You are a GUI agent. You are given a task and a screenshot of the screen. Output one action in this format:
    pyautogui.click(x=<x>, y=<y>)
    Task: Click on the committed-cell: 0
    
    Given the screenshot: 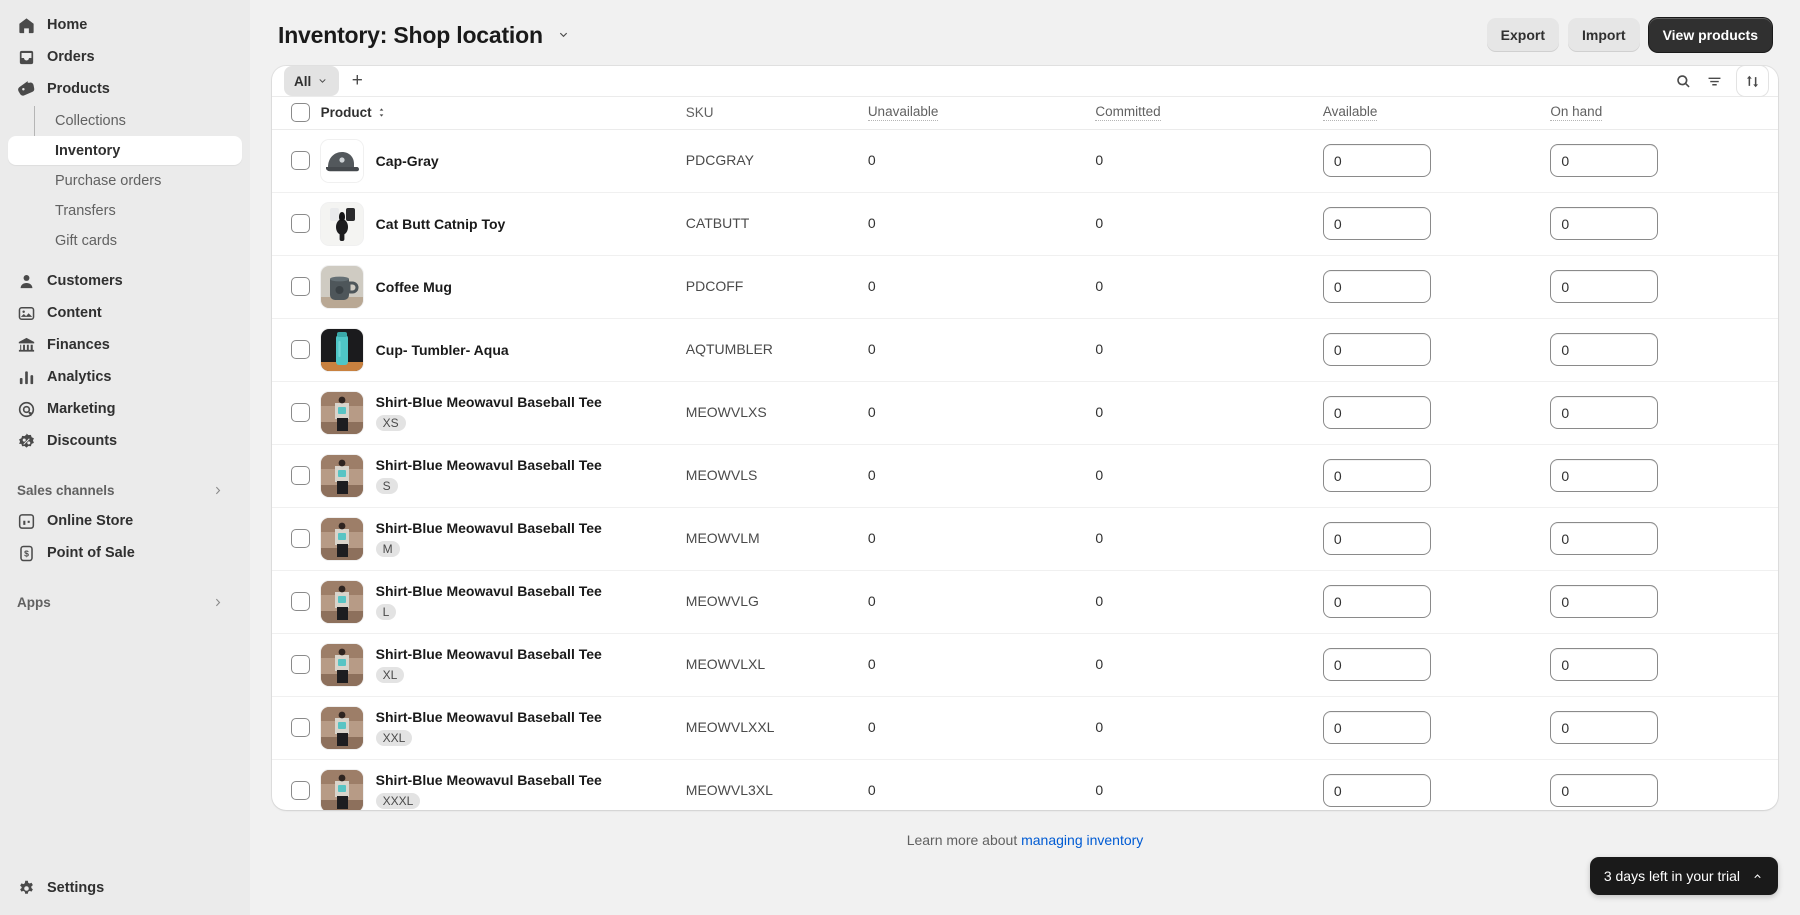 What is the action you would take?
    pyautogui.click(x=1209, y=350)
    